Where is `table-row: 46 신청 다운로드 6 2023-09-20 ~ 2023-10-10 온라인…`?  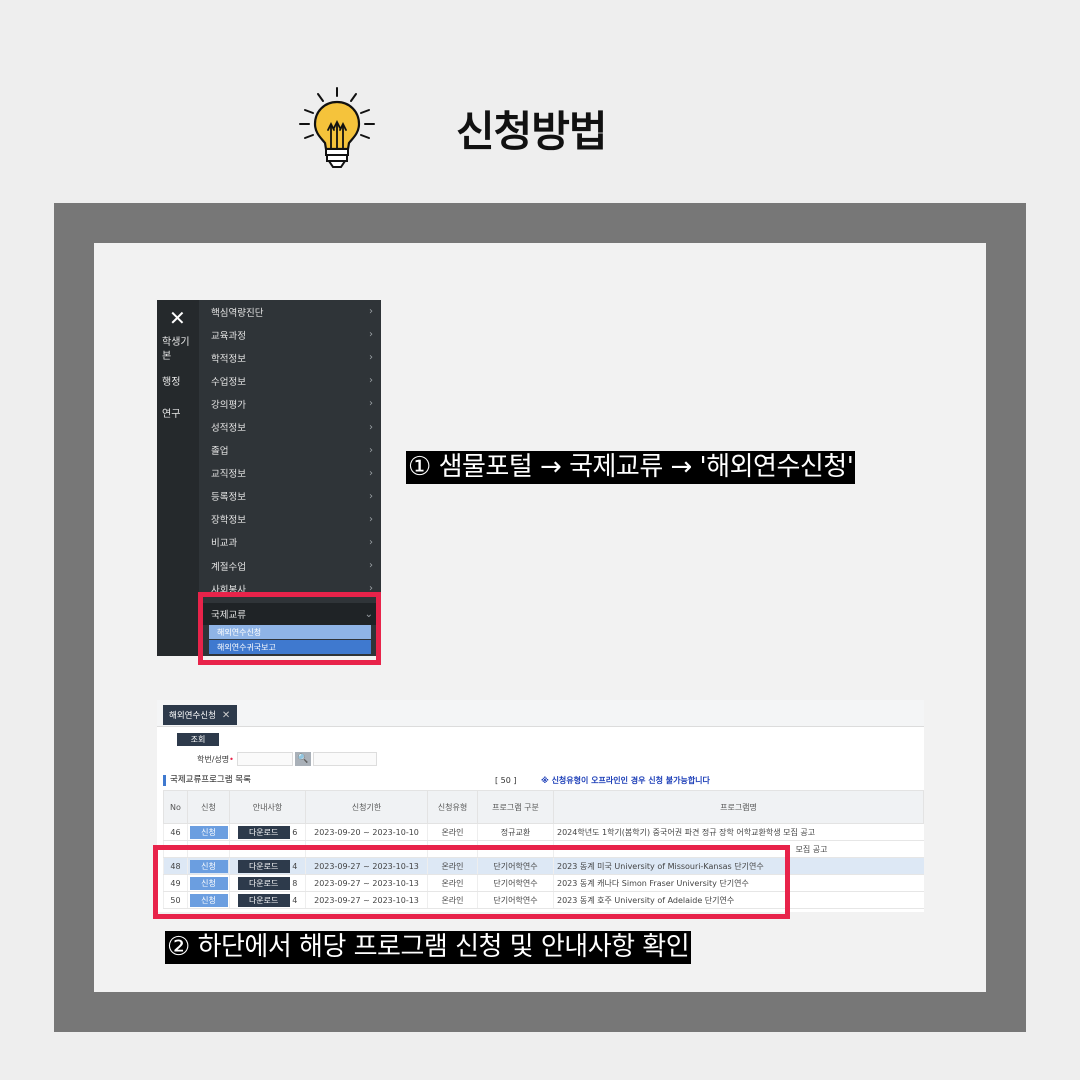 table-row: 46 신청 다운로드 6 2023-09-20 ~ 2023-10-10 온라인… is located at coordinates (543, 832).